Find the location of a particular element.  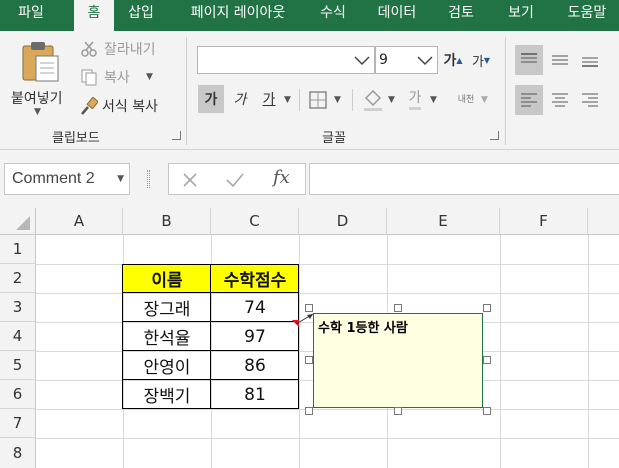

column-header-A: A is located at coordinates (79, 221).